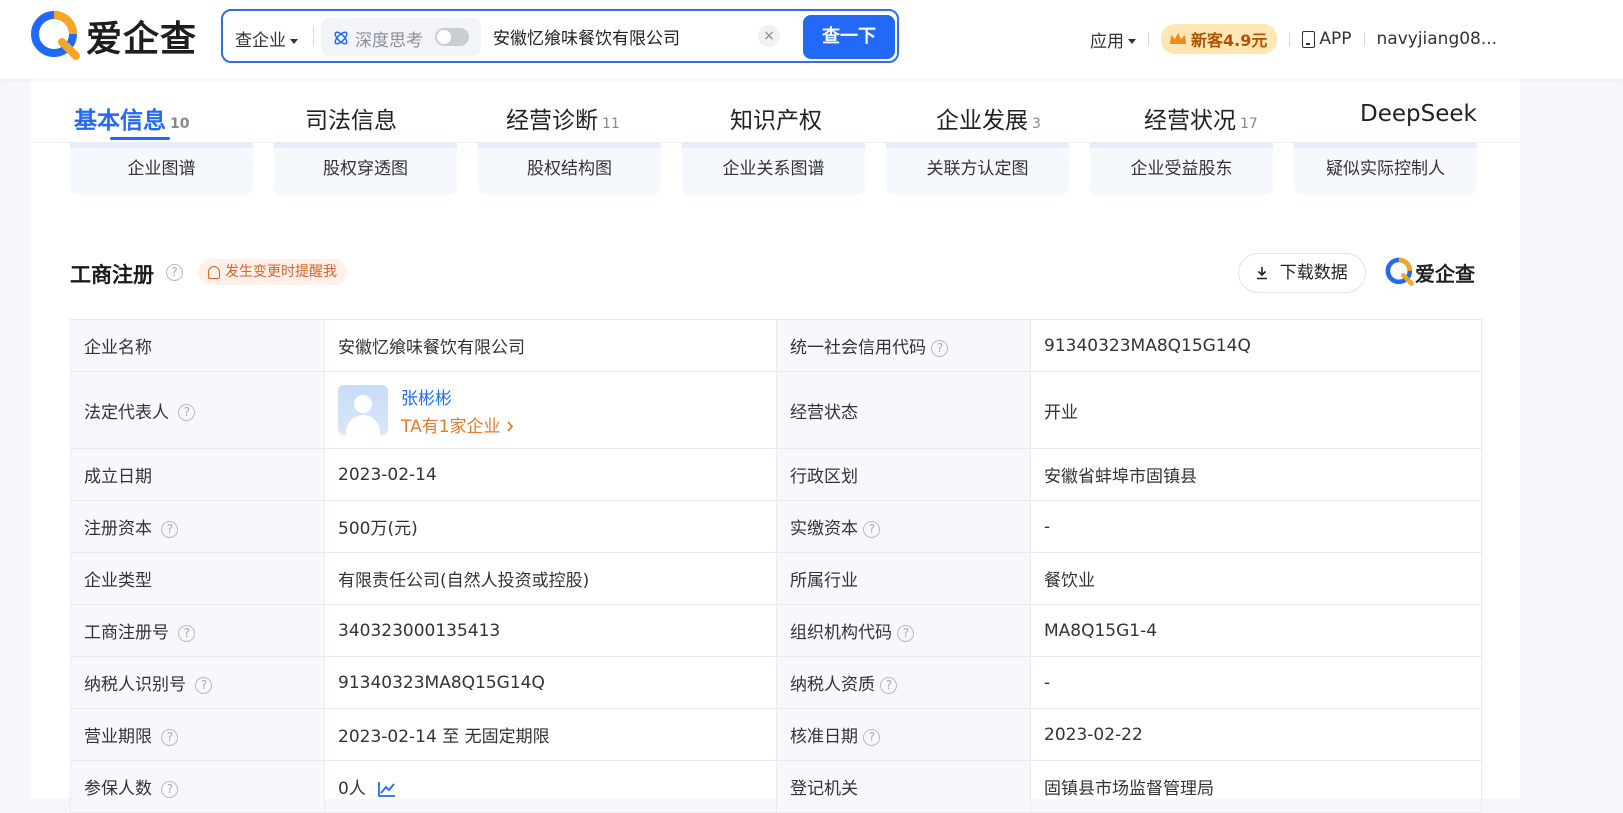 This screenshot has height=813, width=1623. What do you see at coordinates (451, 426) in the screenshot?
I see `legal-rep-link-text: TA有1家企业` at bounding box center [451, 426].